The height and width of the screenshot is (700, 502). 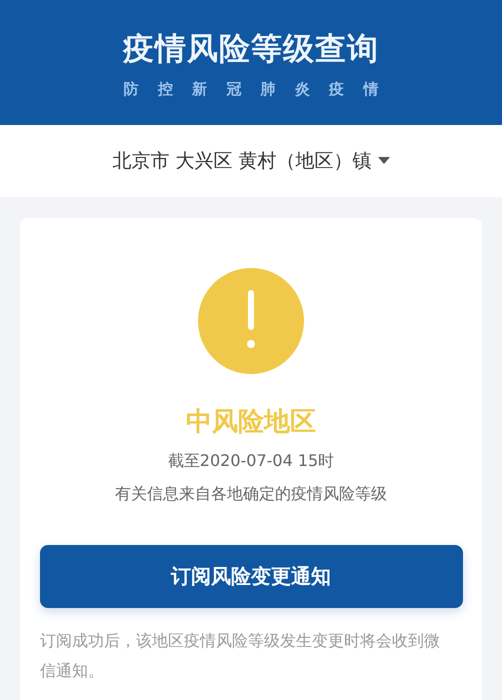 What do you see at coordinates (251, 161) in the screenshot?
I see `location-dropdown: 北京市 大兴区 黄村（地区）镇` at bounding box center [251, 161].